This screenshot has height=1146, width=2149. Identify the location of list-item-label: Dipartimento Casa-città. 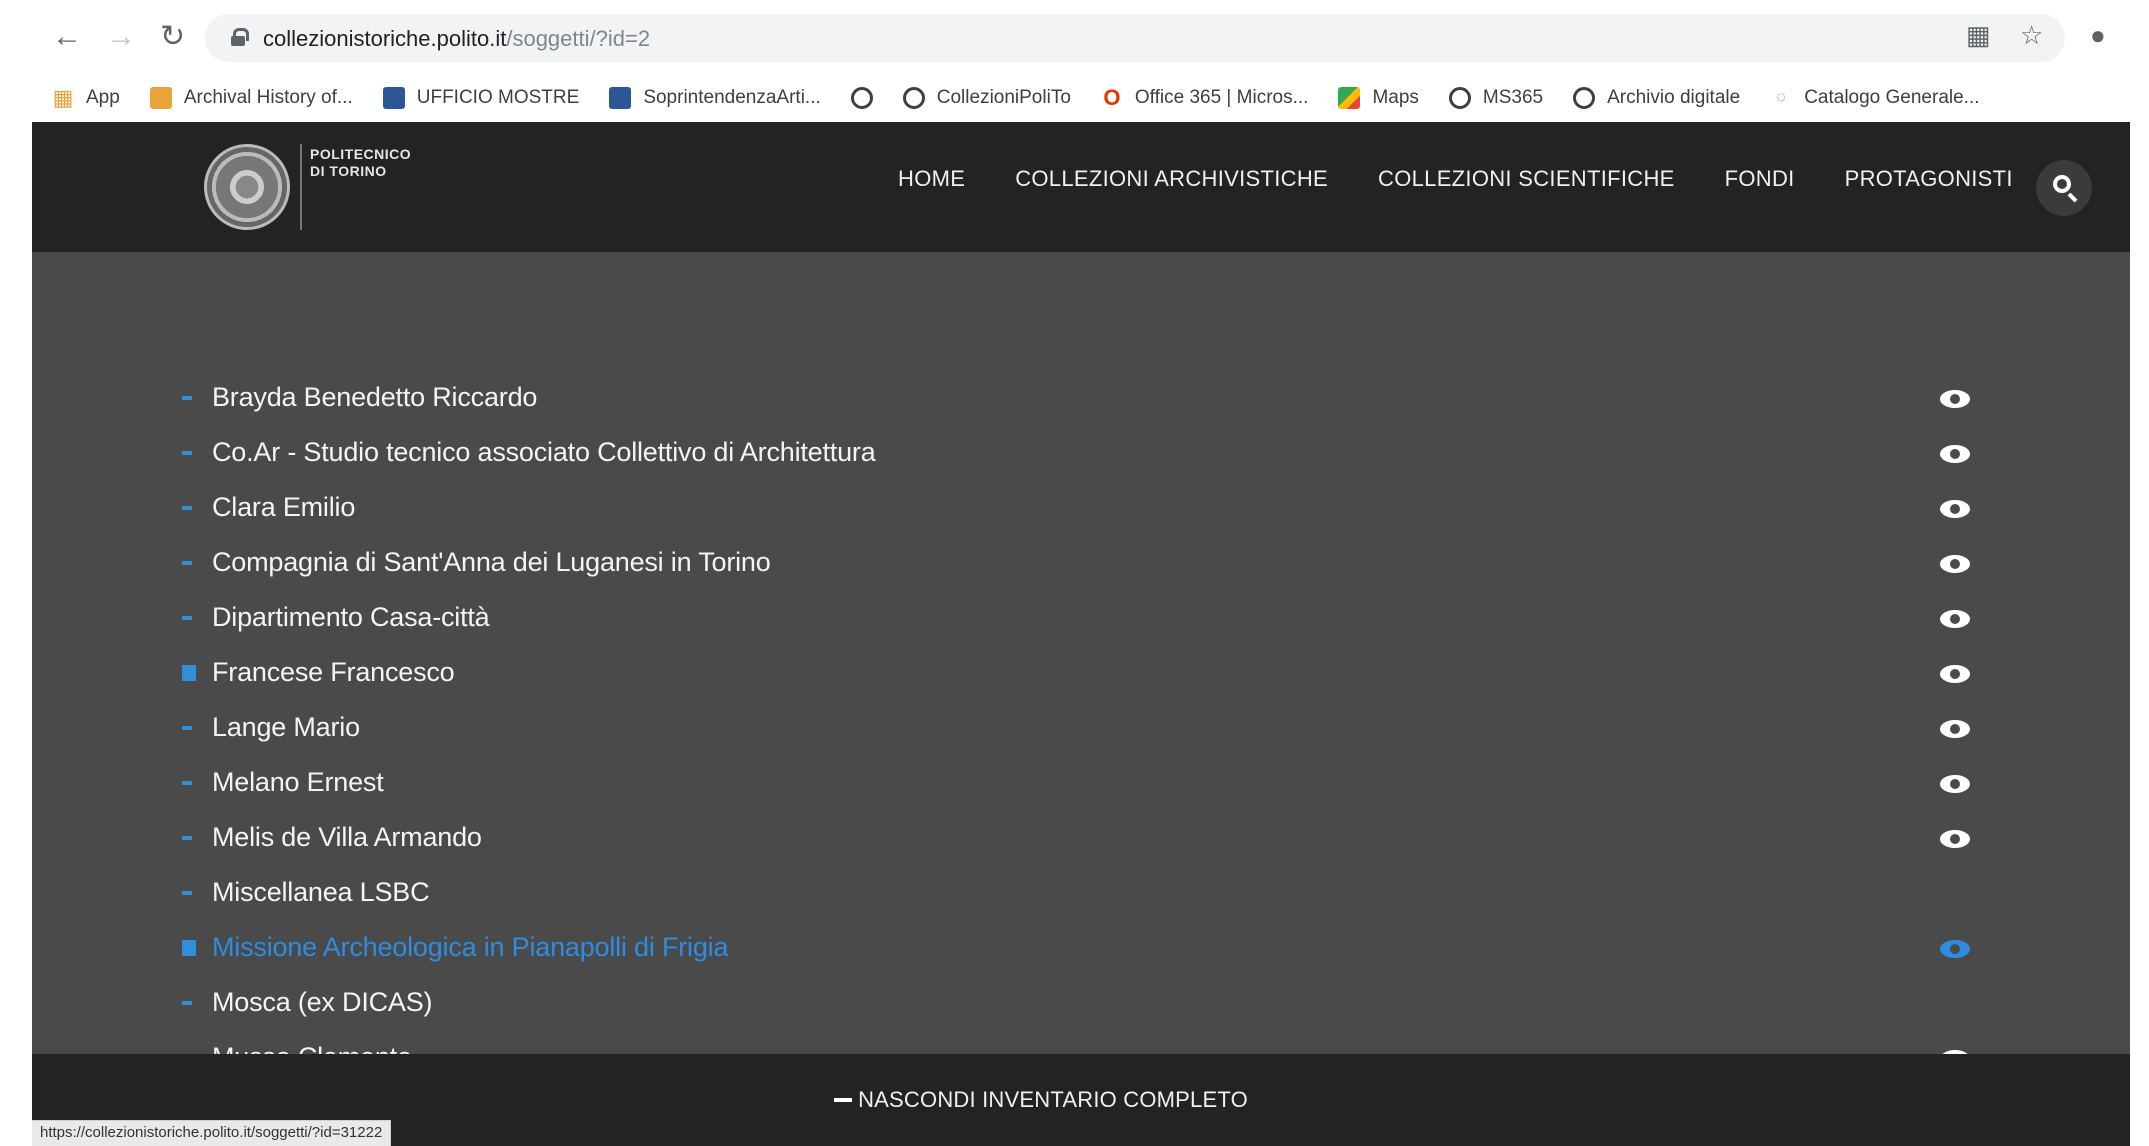
(351, 617).